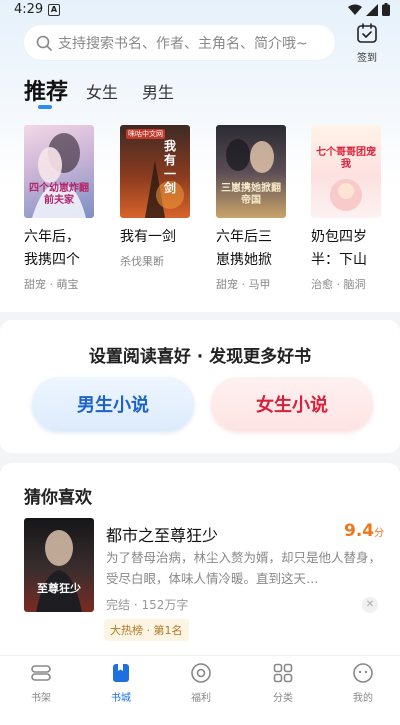 The height and width of the screenshot is (725, 400). I want to click on tab-male: 男生, so click(158, 91).